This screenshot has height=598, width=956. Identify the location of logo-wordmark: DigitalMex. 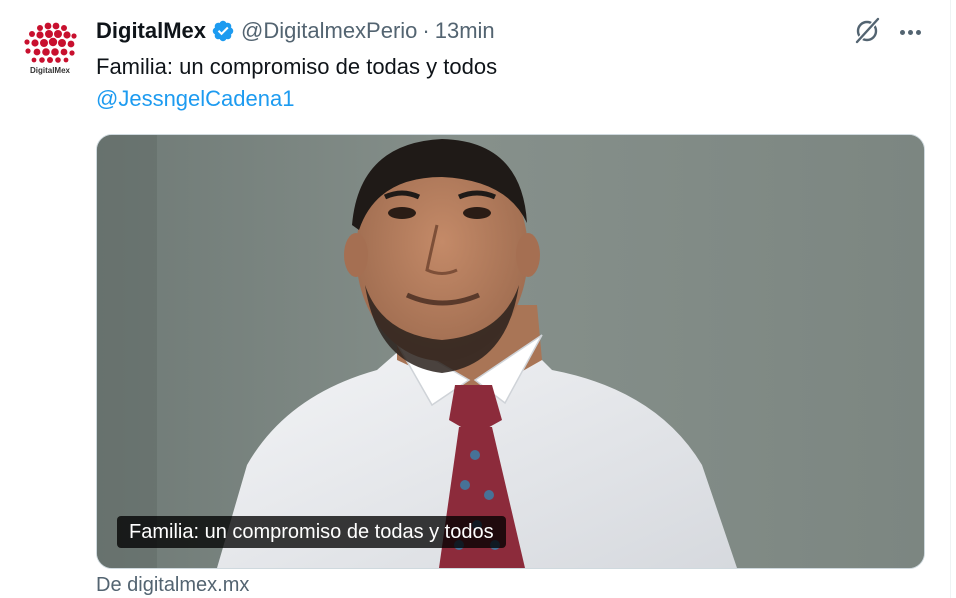
(50, 70).